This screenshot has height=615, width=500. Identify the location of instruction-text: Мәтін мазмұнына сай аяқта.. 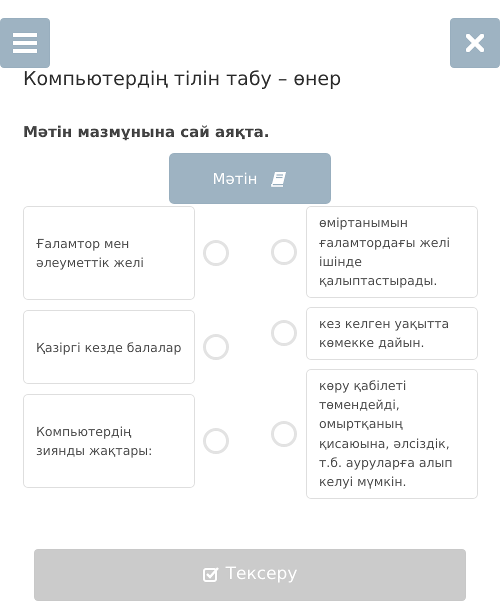
(146, 132).